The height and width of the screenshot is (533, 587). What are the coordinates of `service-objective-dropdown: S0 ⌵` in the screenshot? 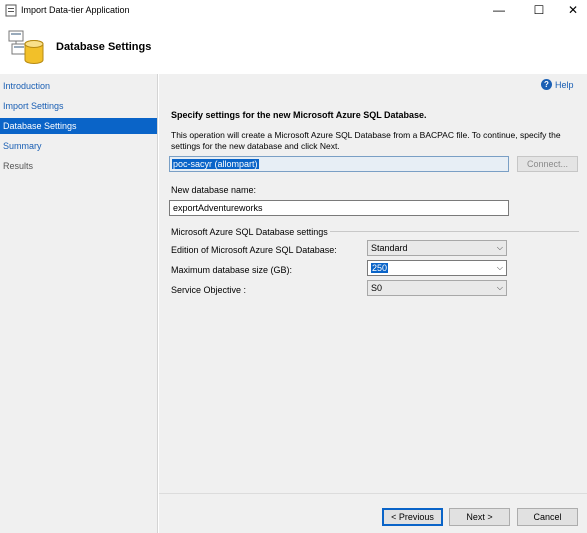 It's located at (437, 288).